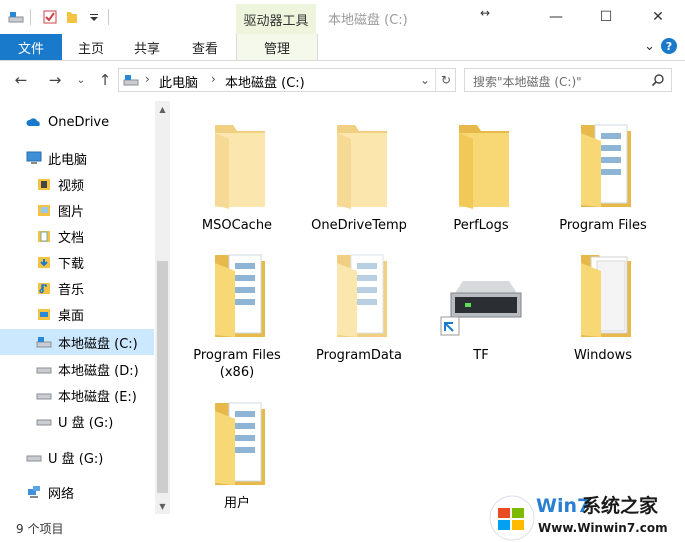  I want to click on sidebar-item-label: 文档, so click(71, 238).